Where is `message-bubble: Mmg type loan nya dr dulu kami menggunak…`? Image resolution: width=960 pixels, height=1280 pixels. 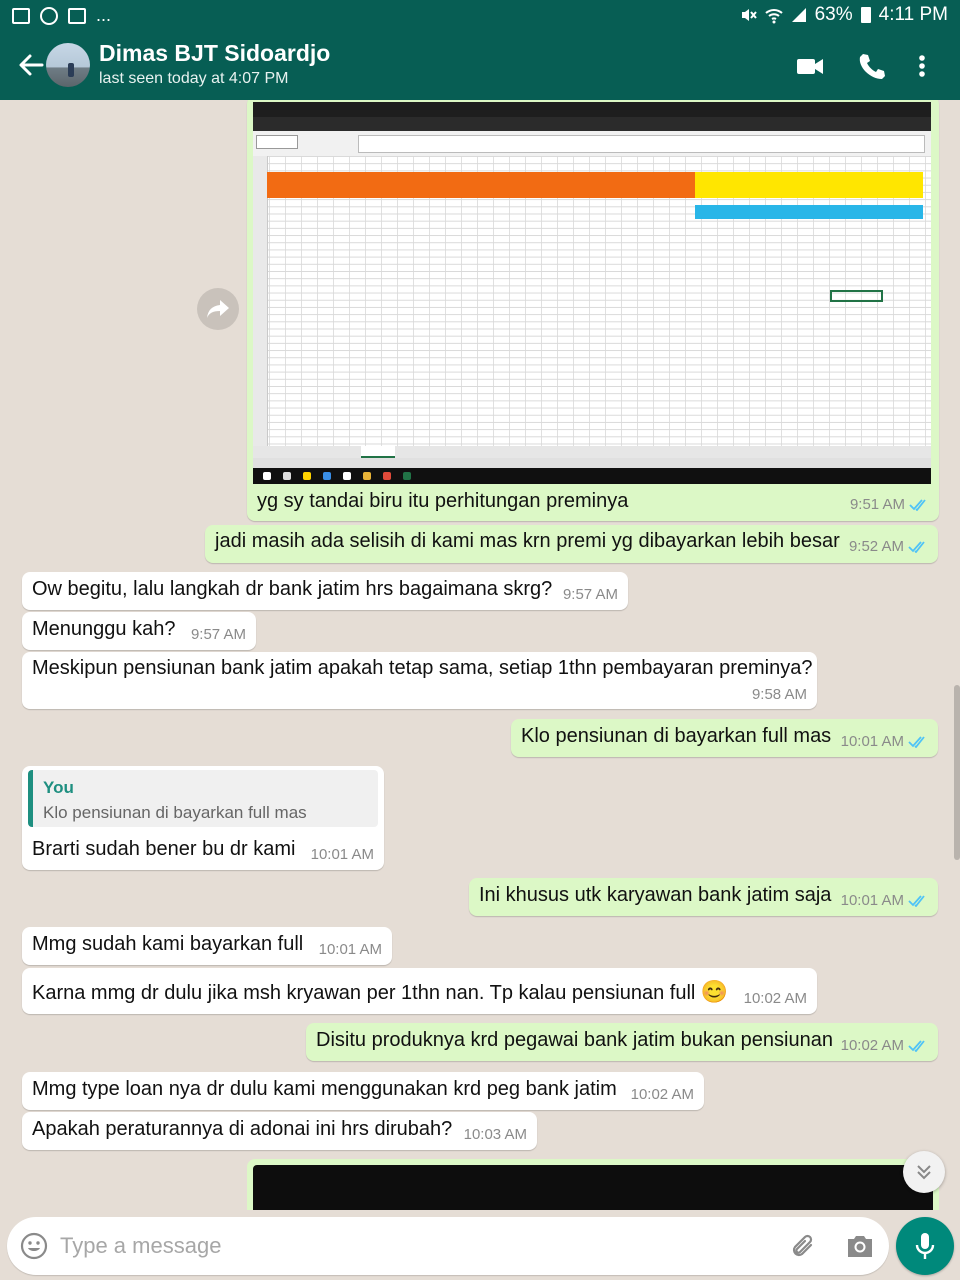
message-bubble: Mmg type loan nya dr dulu kami menggunak… is located at coordinates (363, 1091).